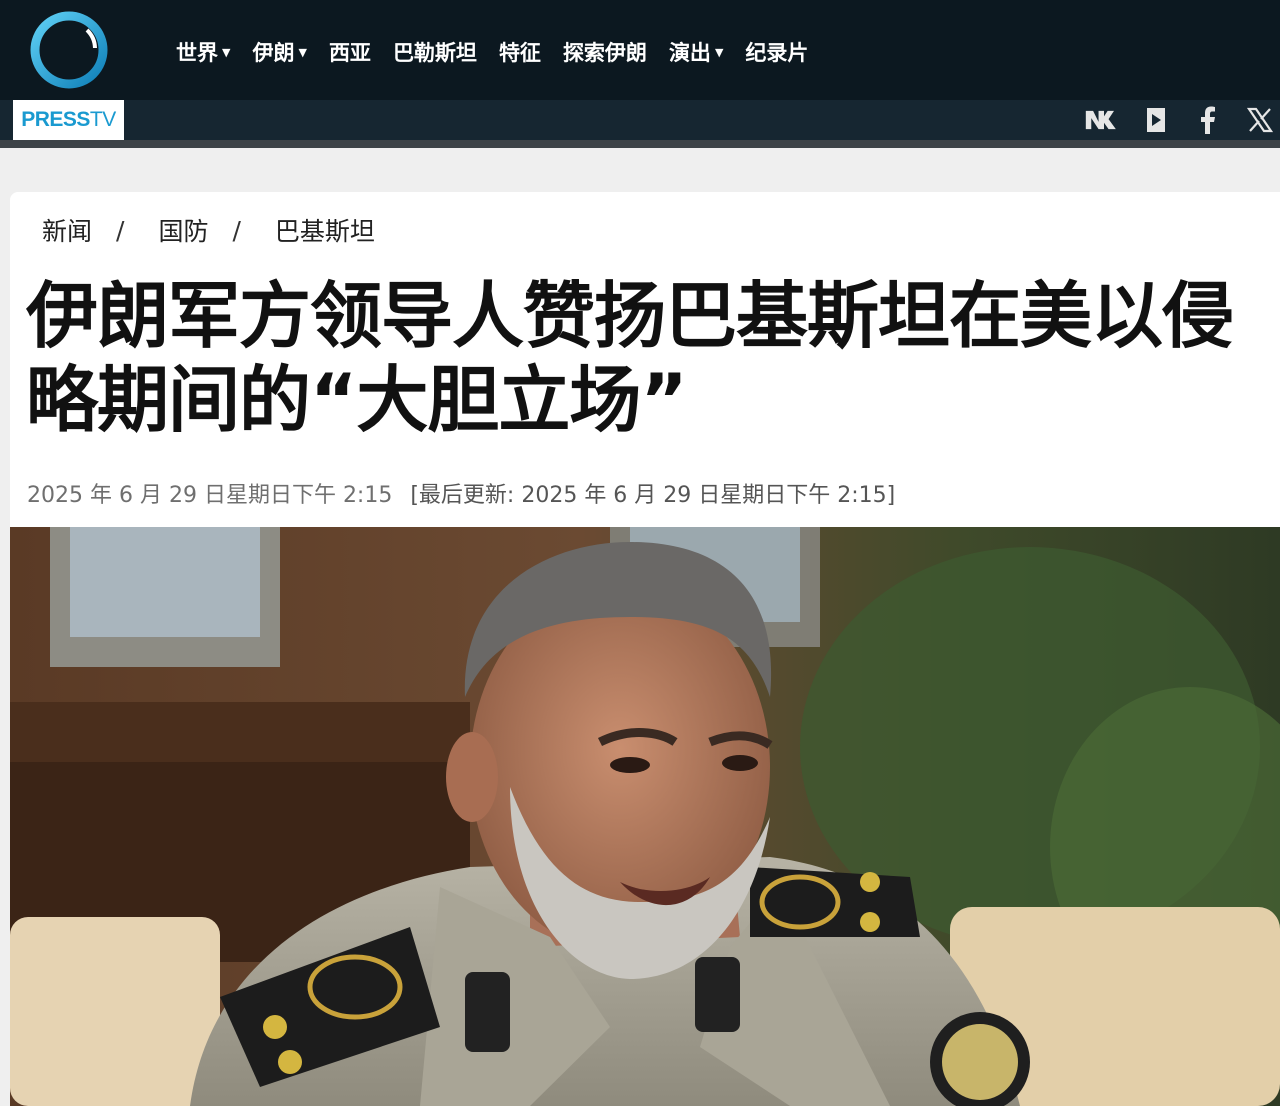  I want to click on nav-item-world: 世界 ▼, so click(203, 52).